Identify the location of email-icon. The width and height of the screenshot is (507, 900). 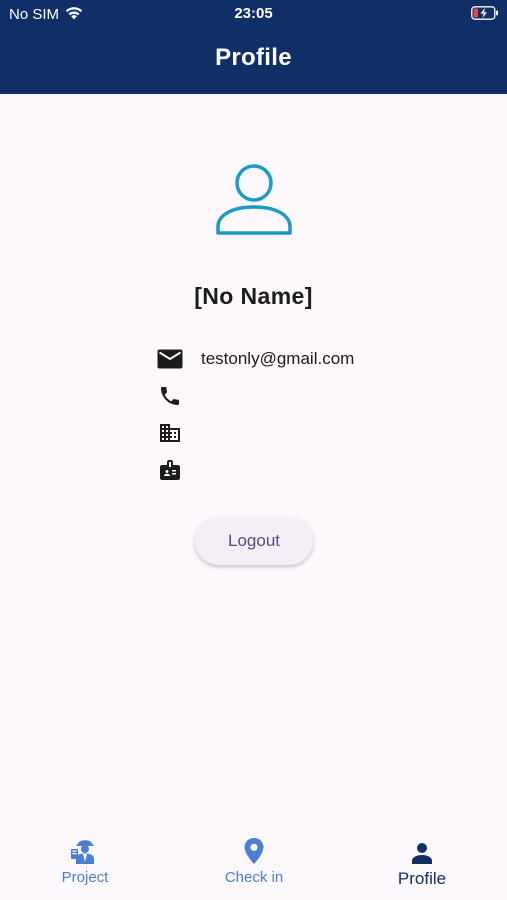
(170, 359).